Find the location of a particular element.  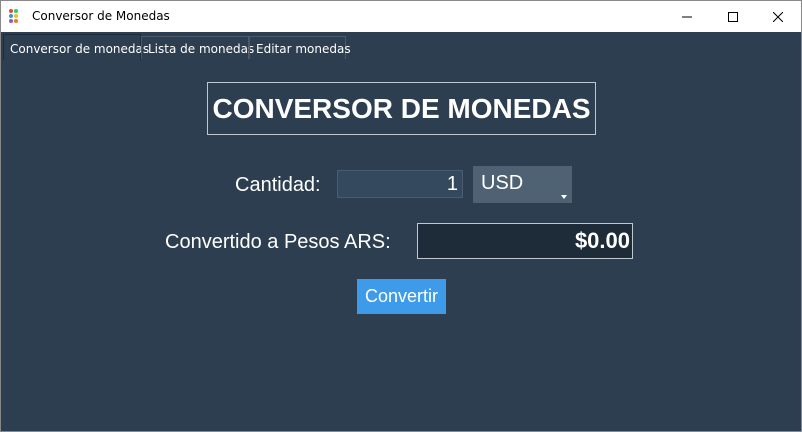

quantity-label: Cantidad: is located at coordinates (278, 185).